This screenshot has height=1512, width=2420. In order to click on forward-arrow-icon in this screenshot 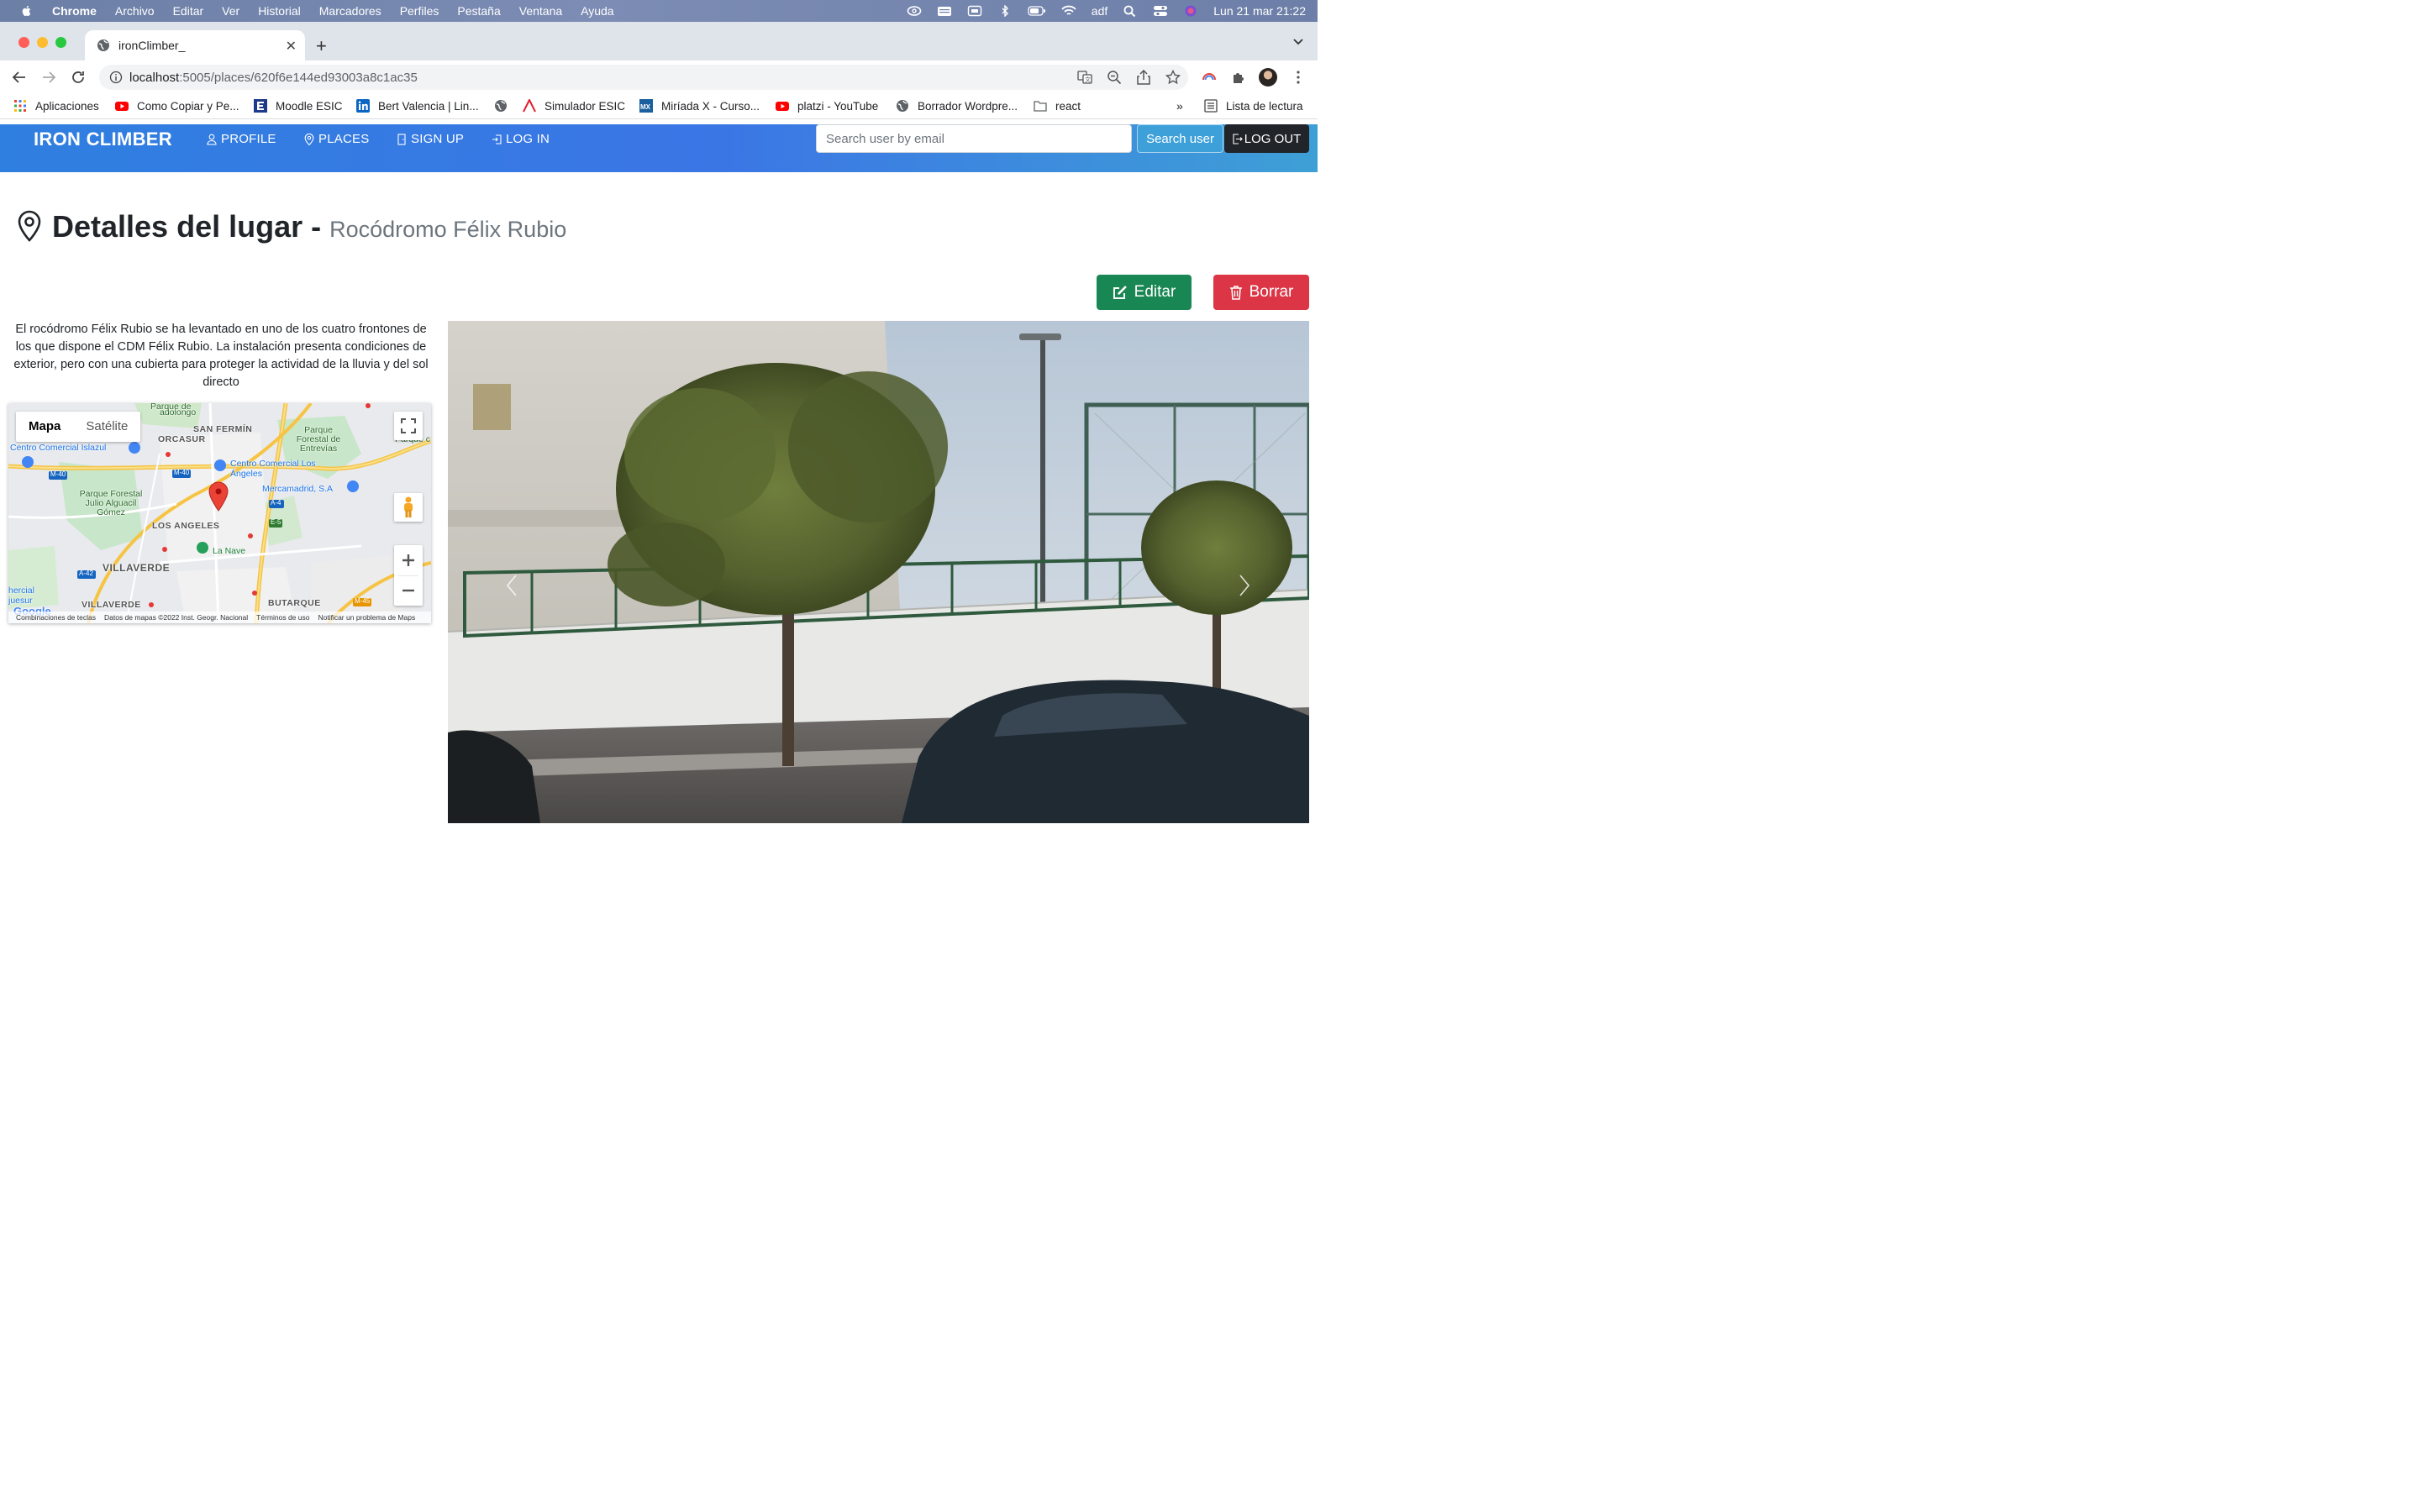, I will do `click(49, 77)`.